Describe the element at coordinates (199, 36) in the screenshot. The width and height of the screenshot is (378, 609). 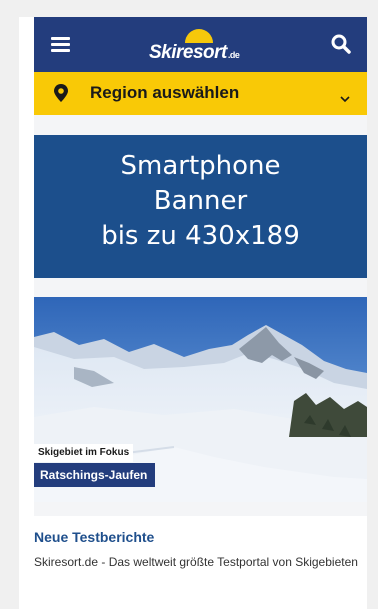
I see `sun-logo-icon` at that location.